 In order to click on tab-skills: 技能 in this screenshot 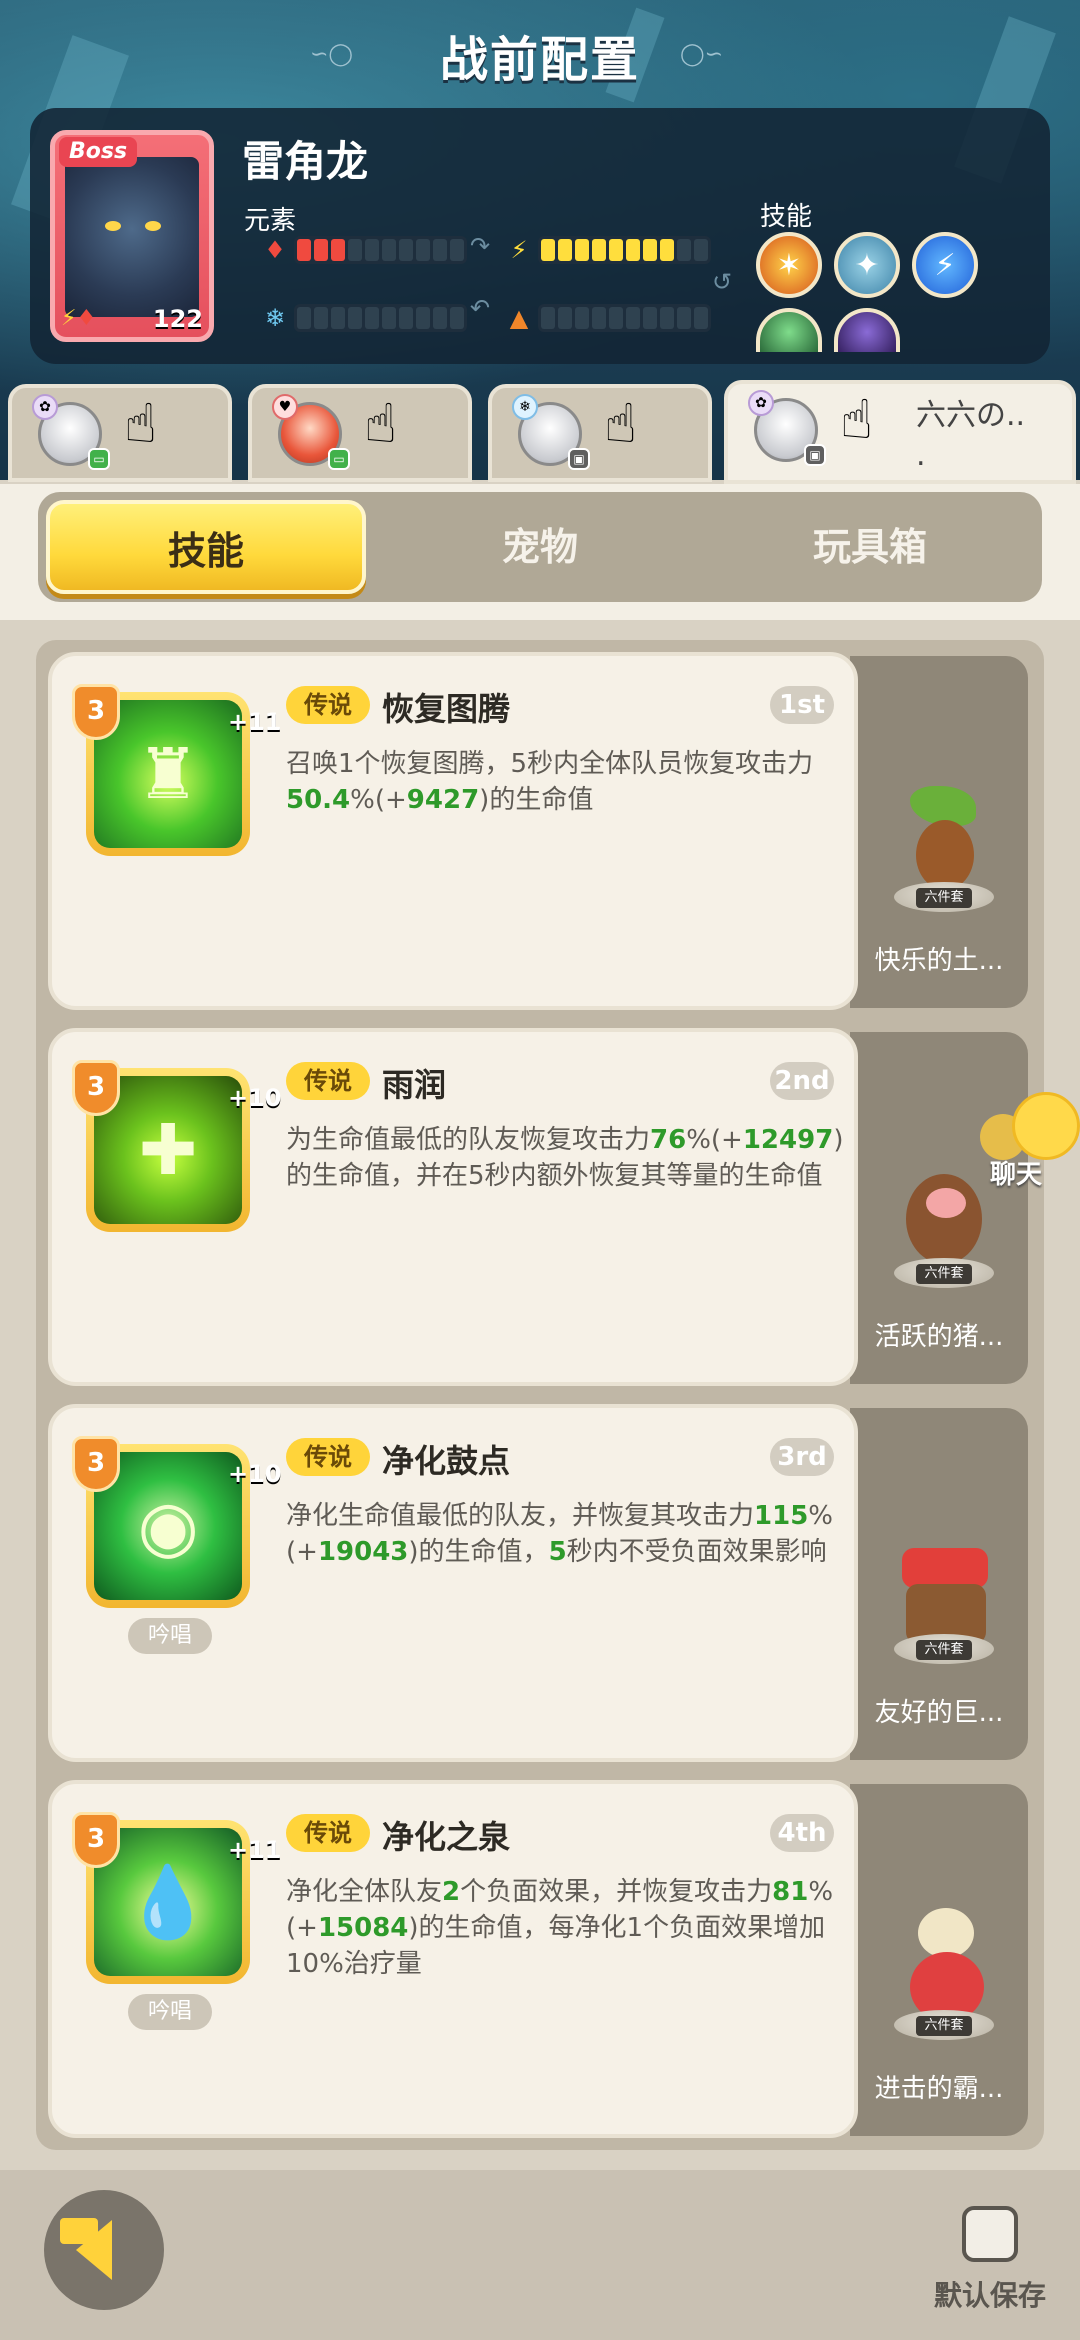, I will do `click(206, 547)`.